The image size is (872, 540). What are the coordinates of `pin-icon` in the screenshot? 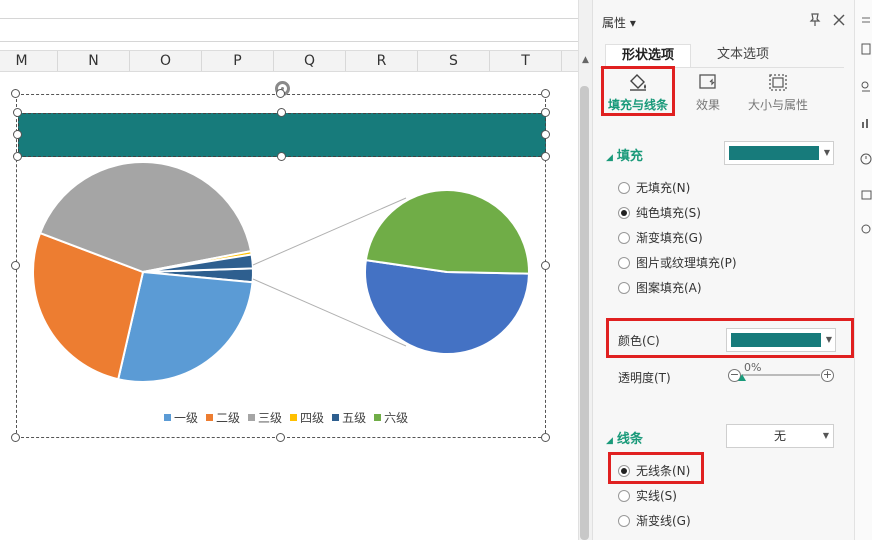 It's located at (815, 20).